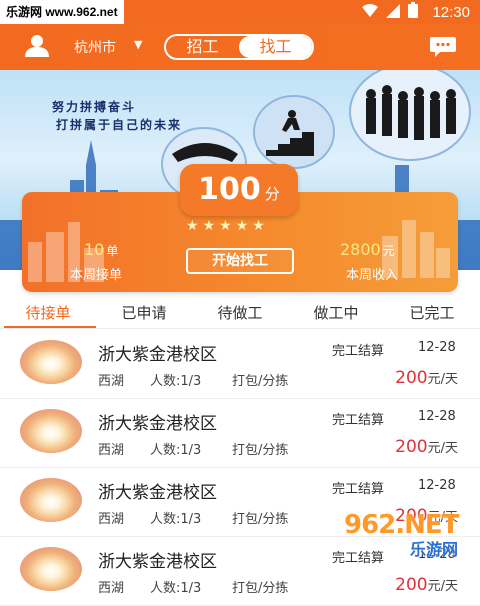 The width and height of the screenshot is (480, 606). What do you see at coordinates (272, 194) in the screenshot?
I see `score-unit: 分` at bounding box center [272, 194].